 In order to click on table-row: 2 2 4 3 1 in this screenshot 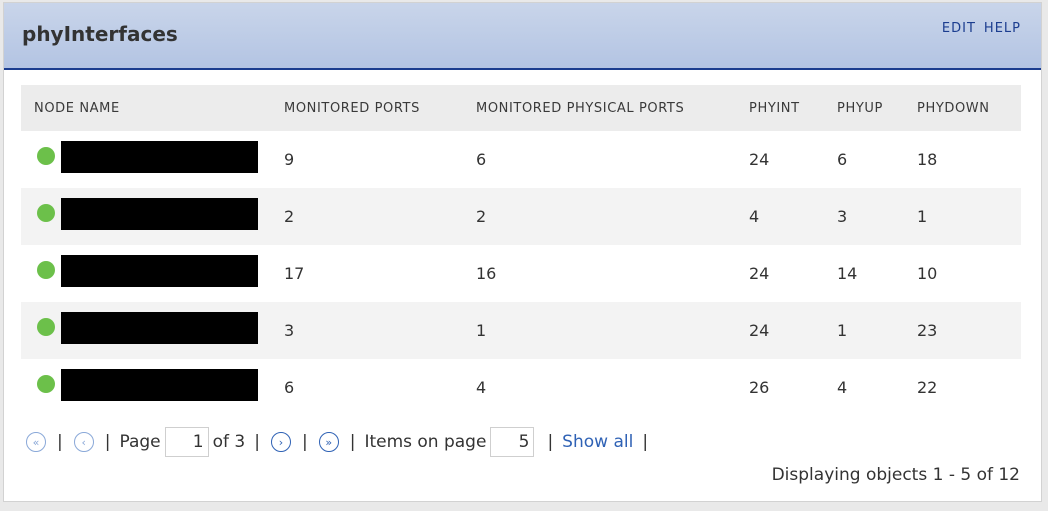, I will do `click(521, 216)`.